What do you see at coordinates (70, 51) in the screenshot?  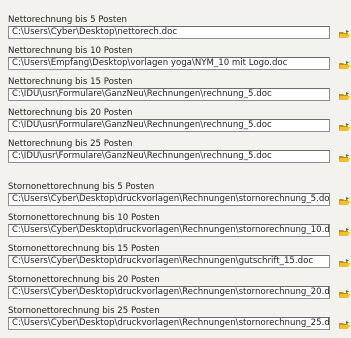 I see `netto-label-10: Nettorechnung bis 10 Posten` at bounding box center [70, 51].